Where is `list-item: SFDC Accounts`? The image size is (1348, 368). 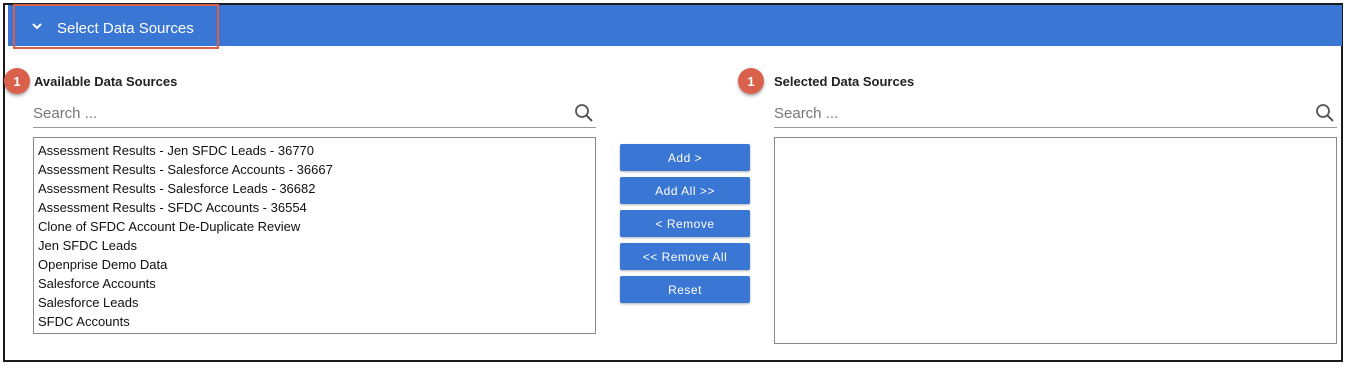
list-item: SFDC Accounts is located at coordinates (314, 321).